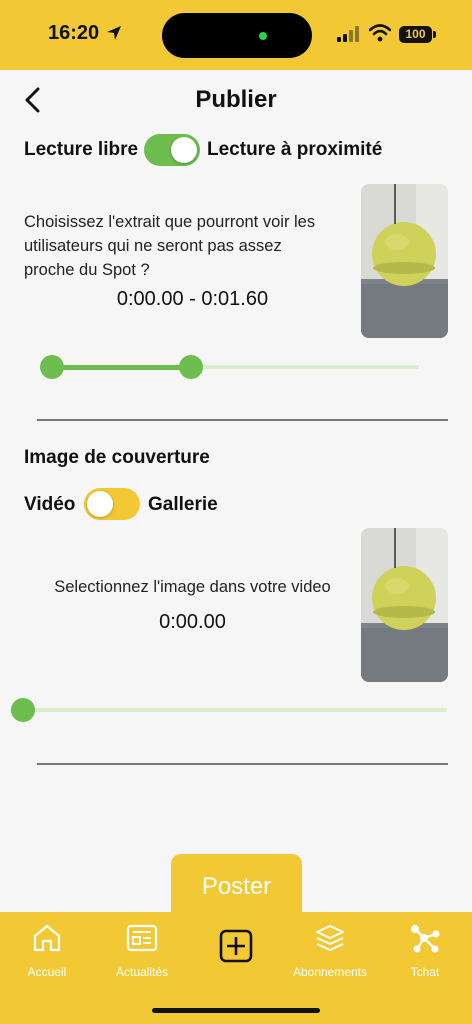 Image resolution: width=472 pixels, height=1024 pixels. What do you see at coordinates (425, 957) in the screenshot?
I see `tab-chat: Tchat` at bounding box center [425, 957].